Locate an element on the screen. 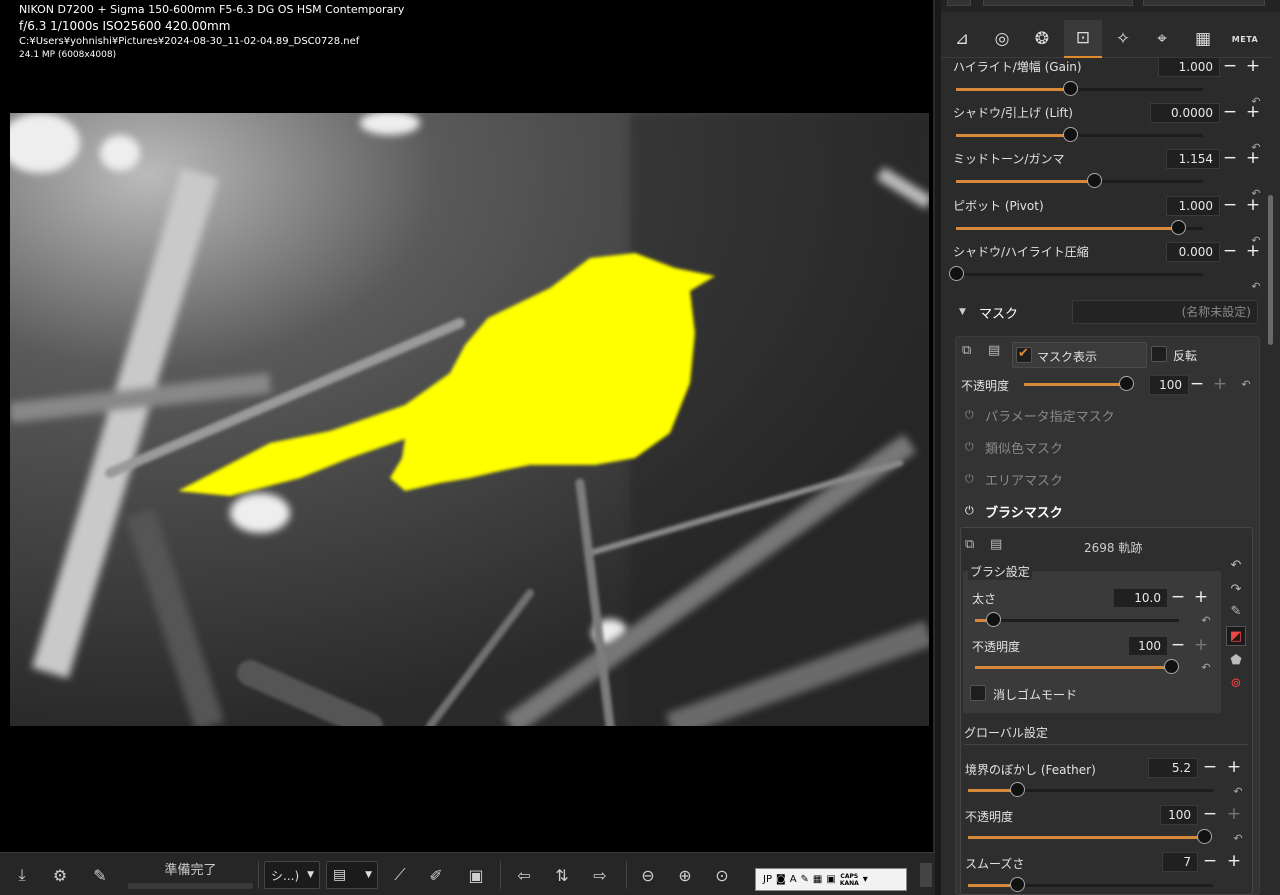 This screenshot has width=1280, height=895. mask-opacity-slider is located at coordinates (1075, 384).